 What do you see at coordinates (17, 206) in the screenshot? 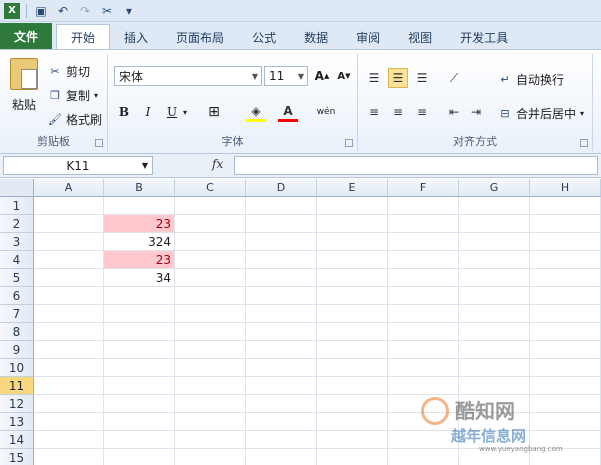
I see `row-header-1: 1` at bounding box center [17, 206].